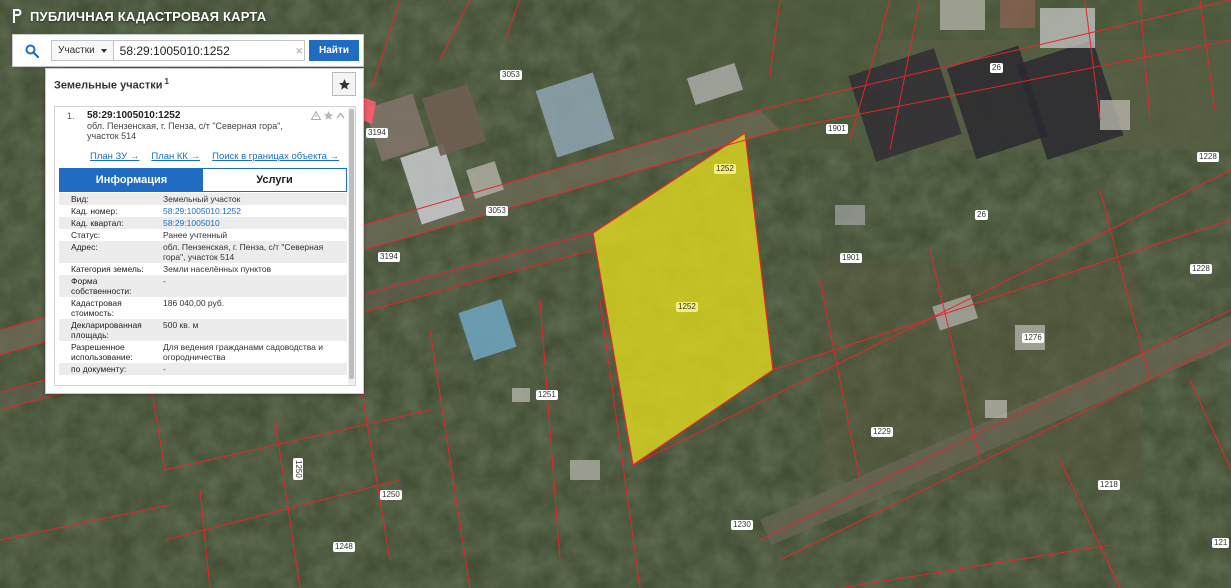 This screenshot has height=588, width=1231. What do you see at coordinates (148, 16) in the screenshot?
I see `app-title: ПУБЛИЧНАЯ КАДАСТРОВАЯ КАРТА` at bounding box center [148, 16].